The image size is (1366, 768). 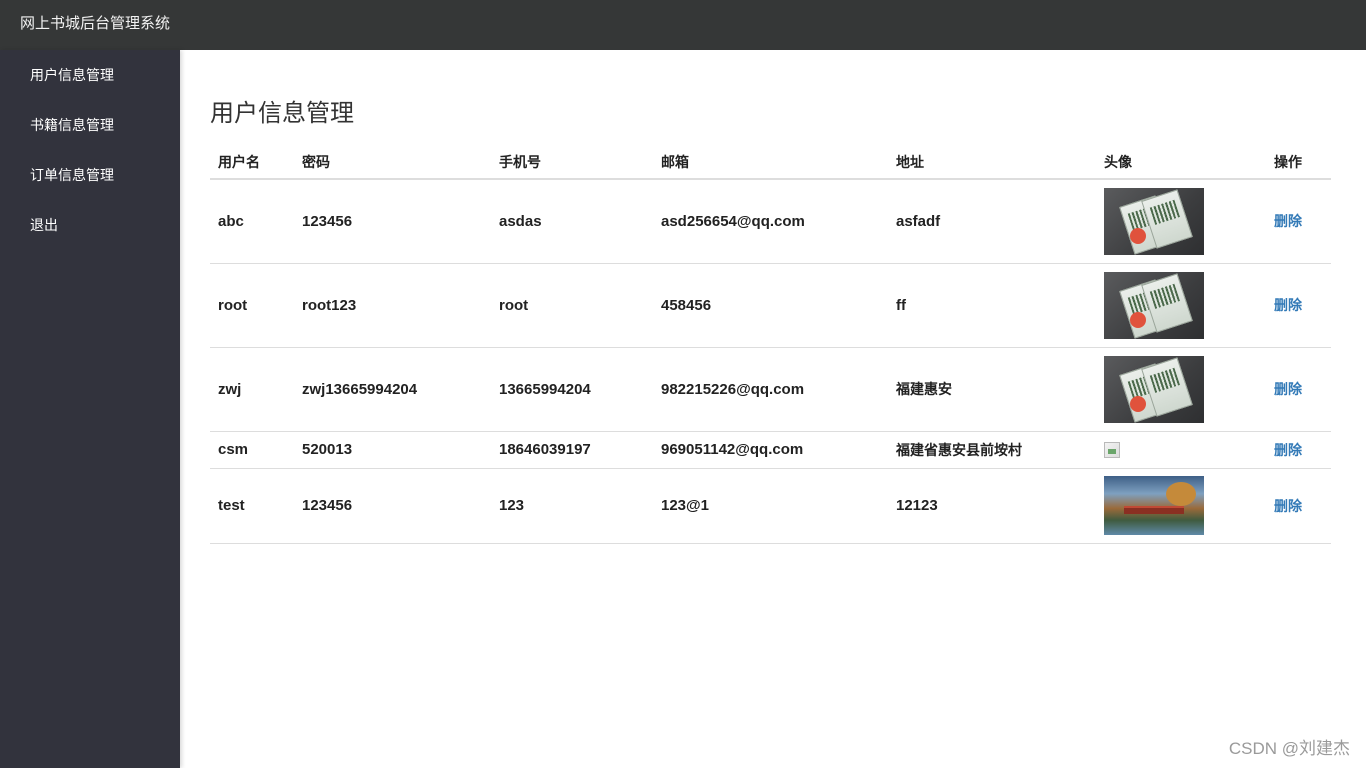 I want to click on cell-phone: root, so click(x=572, y=305).